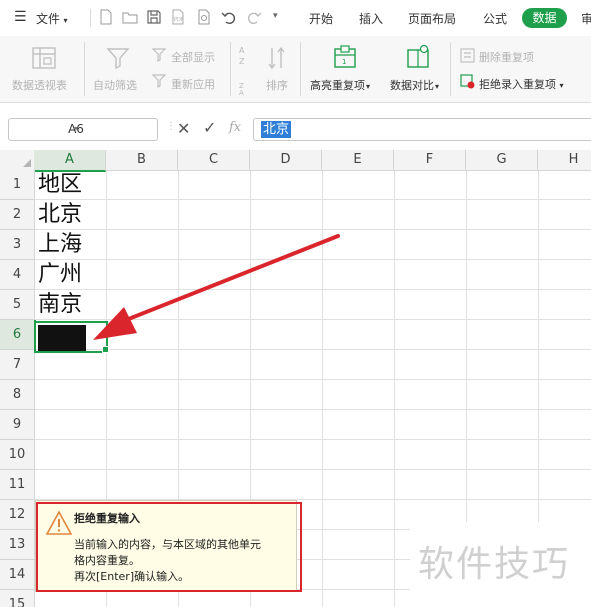 Image resolution: width=591 pixels, height=607 pixels. I want to click on highlight-duplicates-label: 高亮重复项, so click(337, 85).